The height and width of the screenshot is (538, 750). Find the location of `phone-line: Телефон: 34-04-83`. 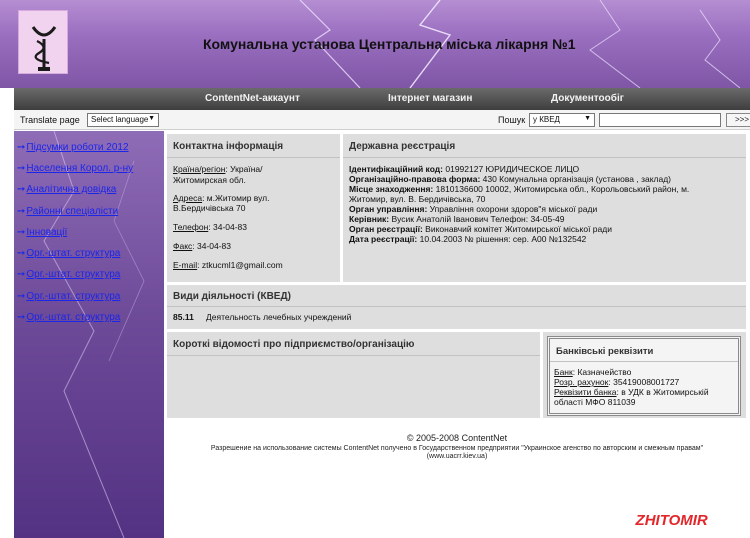

phone-line: Телефон: 34-04-83 is located at coordinates (210, 227).